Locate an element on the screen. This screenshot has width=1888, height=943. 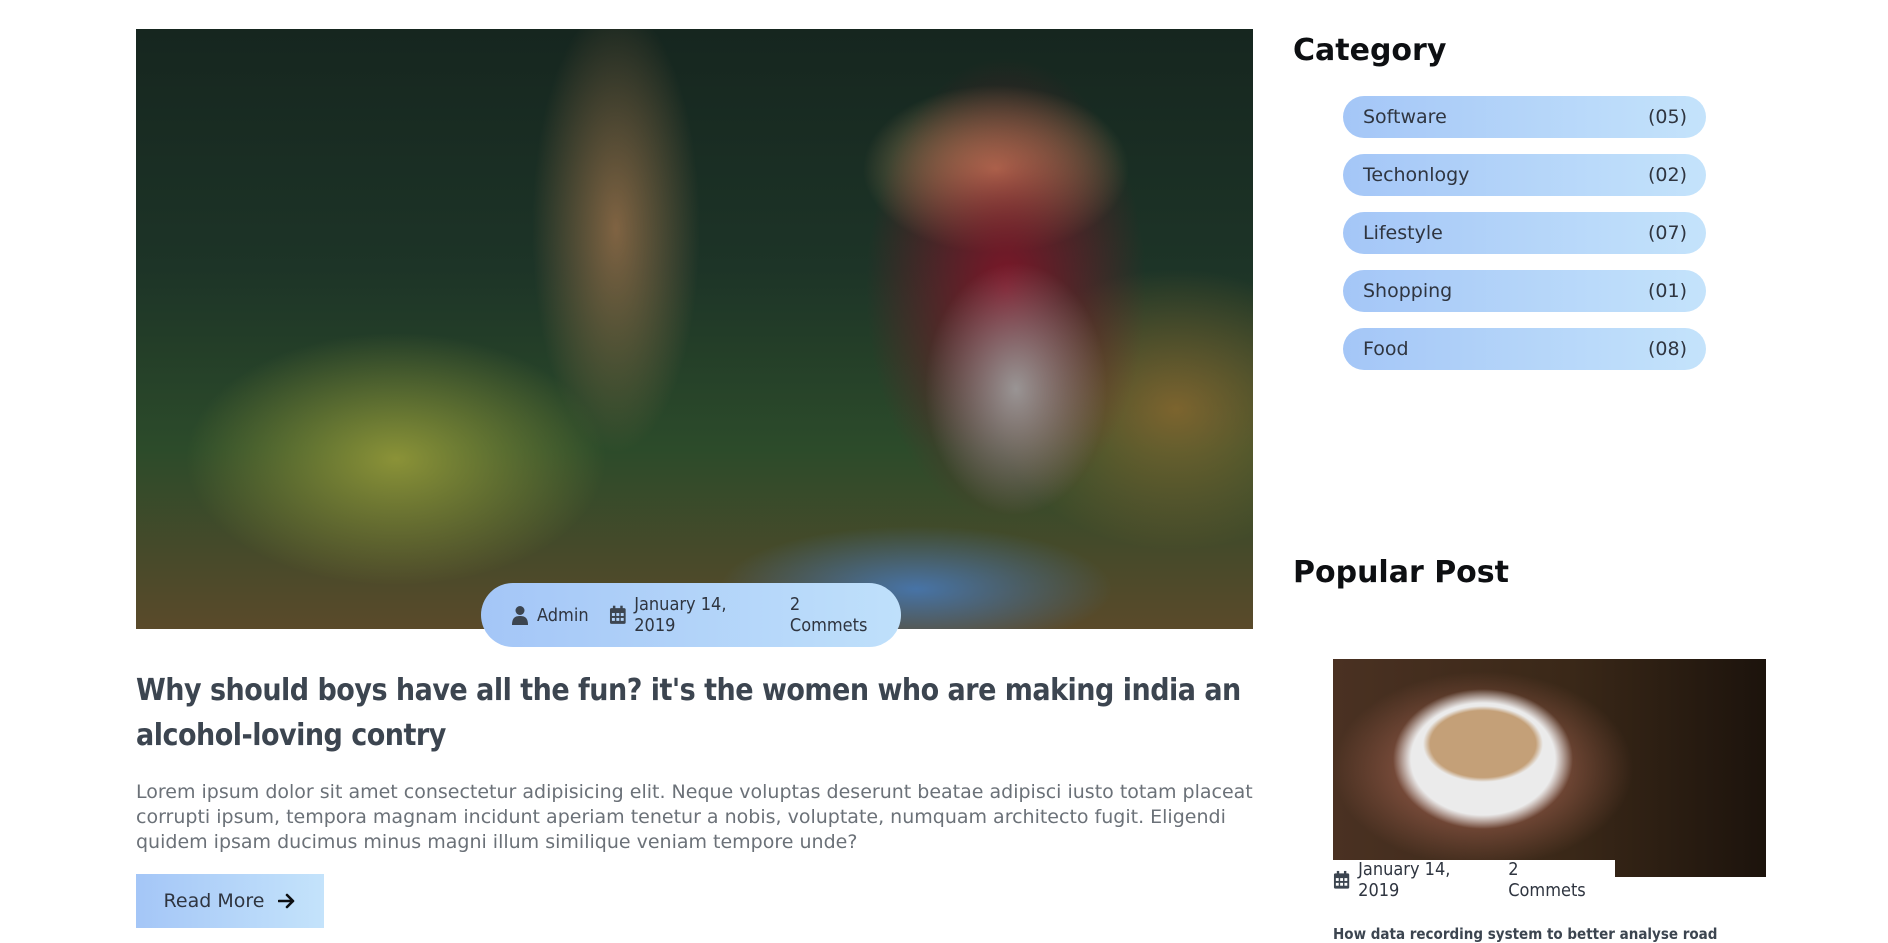
read-more-label: Read More is located at coordinates (214, 901).